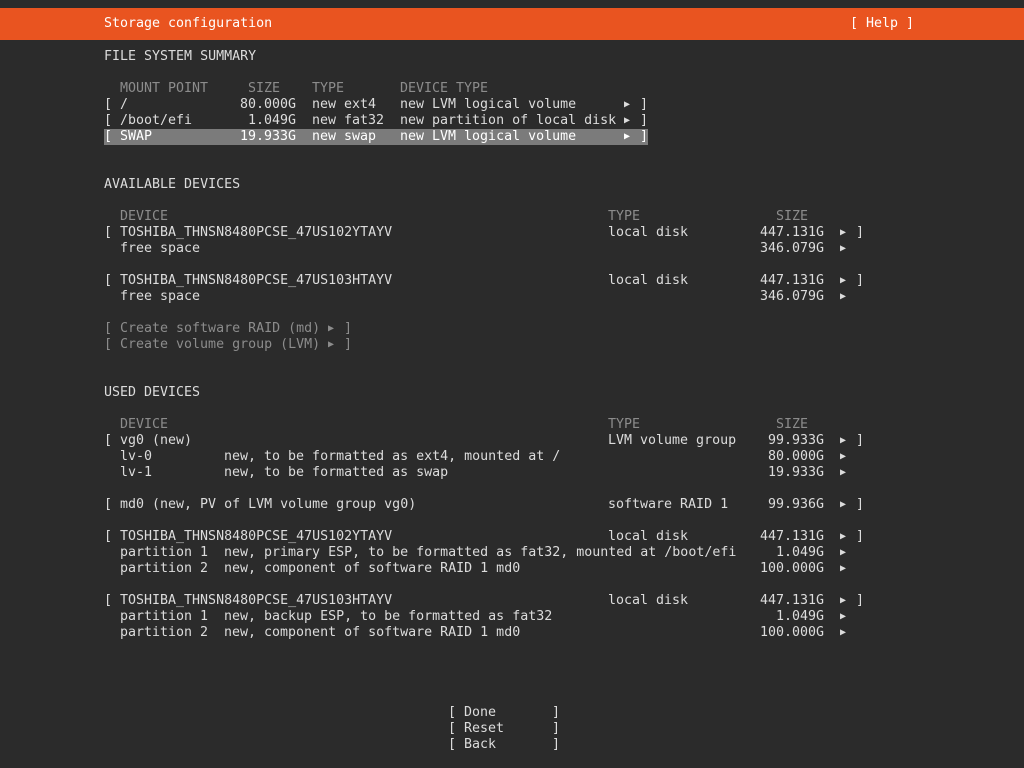  What do you see at coordinates (268, 136) in the screenshot?
I see `size: 19.933G` at bounding box center [268, 136].